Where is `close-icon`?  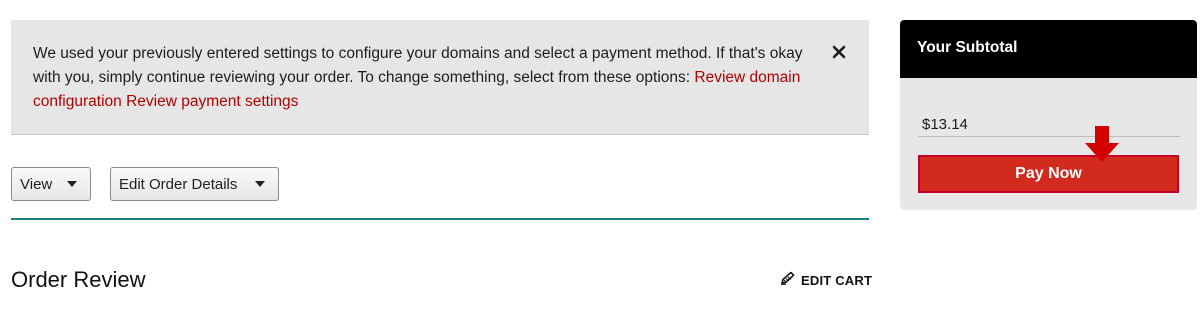 close-icon is located at coordinates (839, 52).